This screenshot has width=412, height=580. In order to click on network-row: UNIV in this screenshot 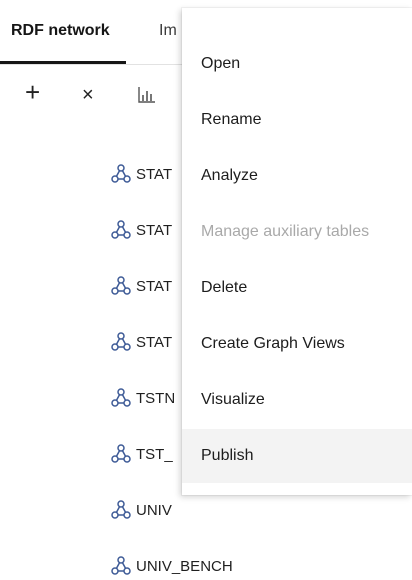, I will do `click(141, 510)`.